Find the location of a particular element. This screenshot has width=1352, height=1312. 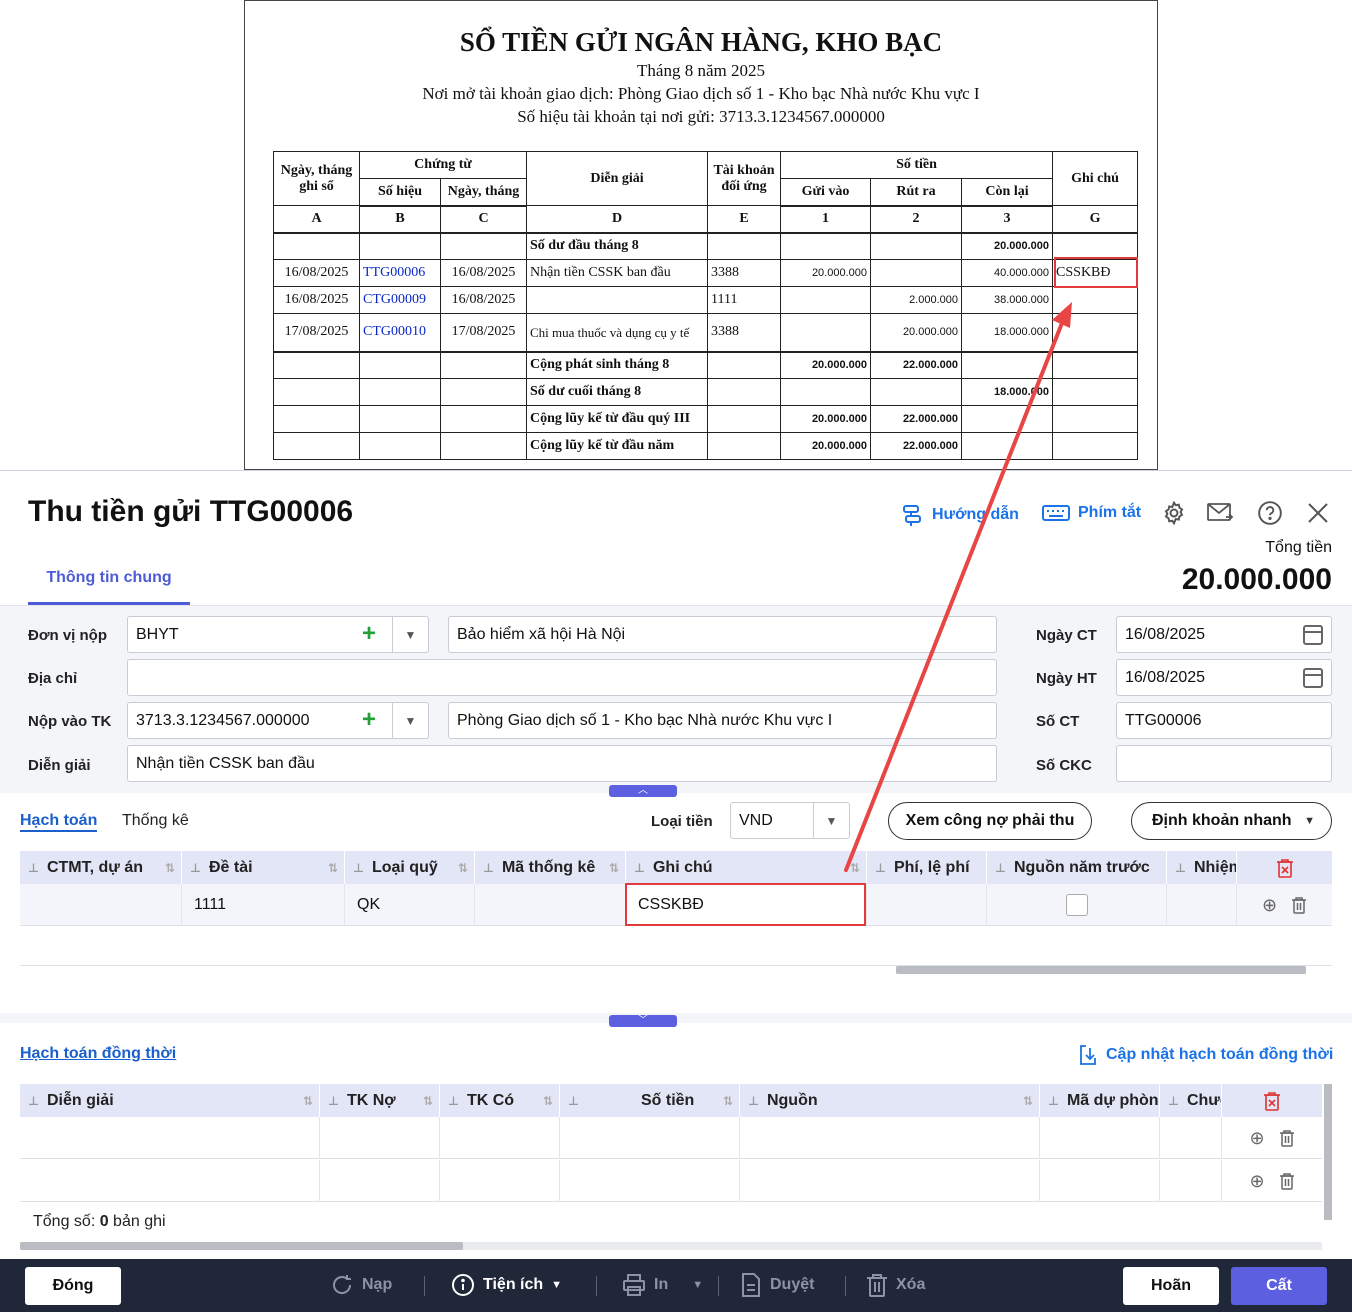

cell-source is located at coordinates (890, 1138).